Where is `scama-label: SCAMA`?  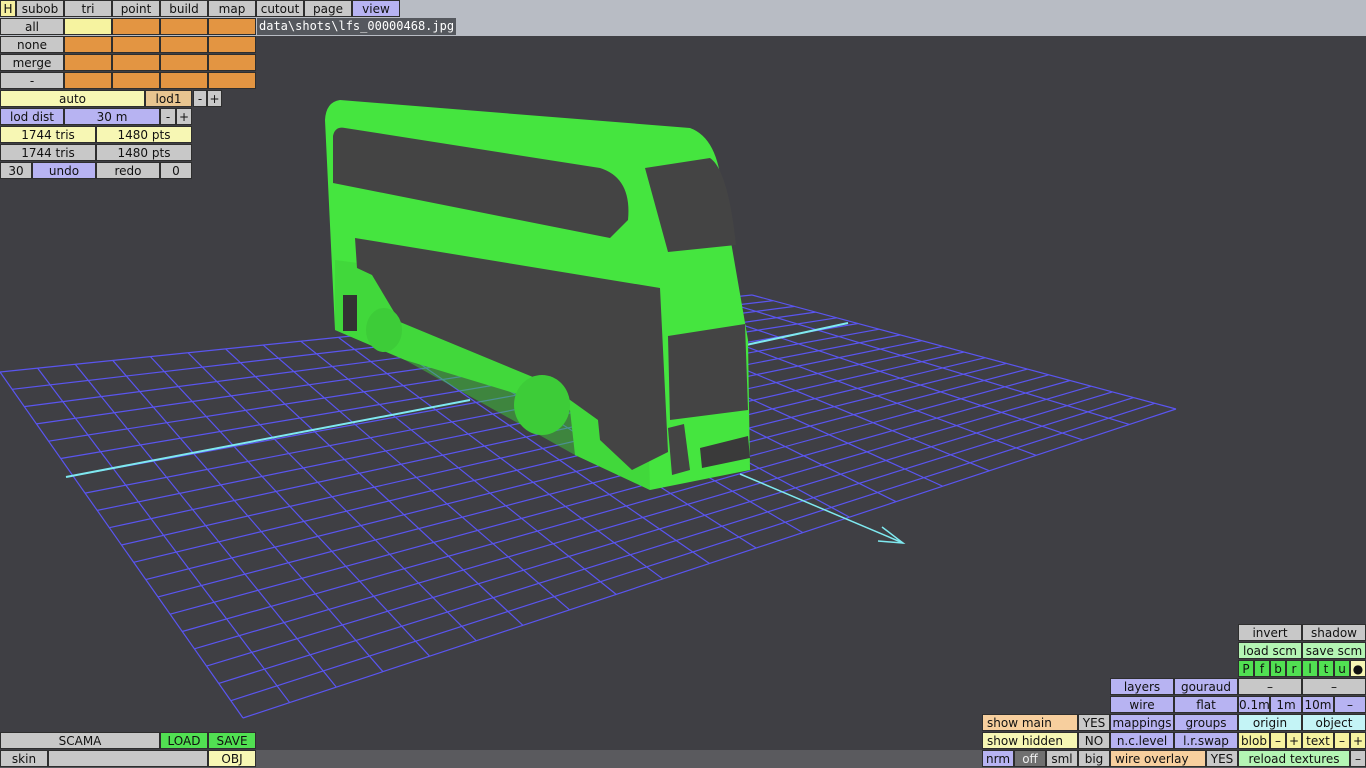
scama-label: SCAMA is located at coordinates (80, 740).